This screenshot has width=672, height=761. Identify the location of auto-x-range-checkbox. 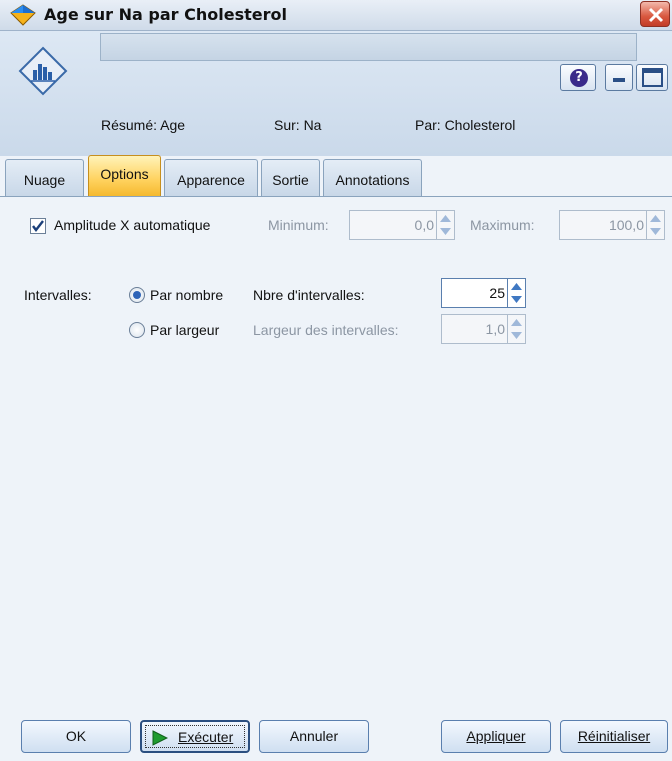
(38, 226).